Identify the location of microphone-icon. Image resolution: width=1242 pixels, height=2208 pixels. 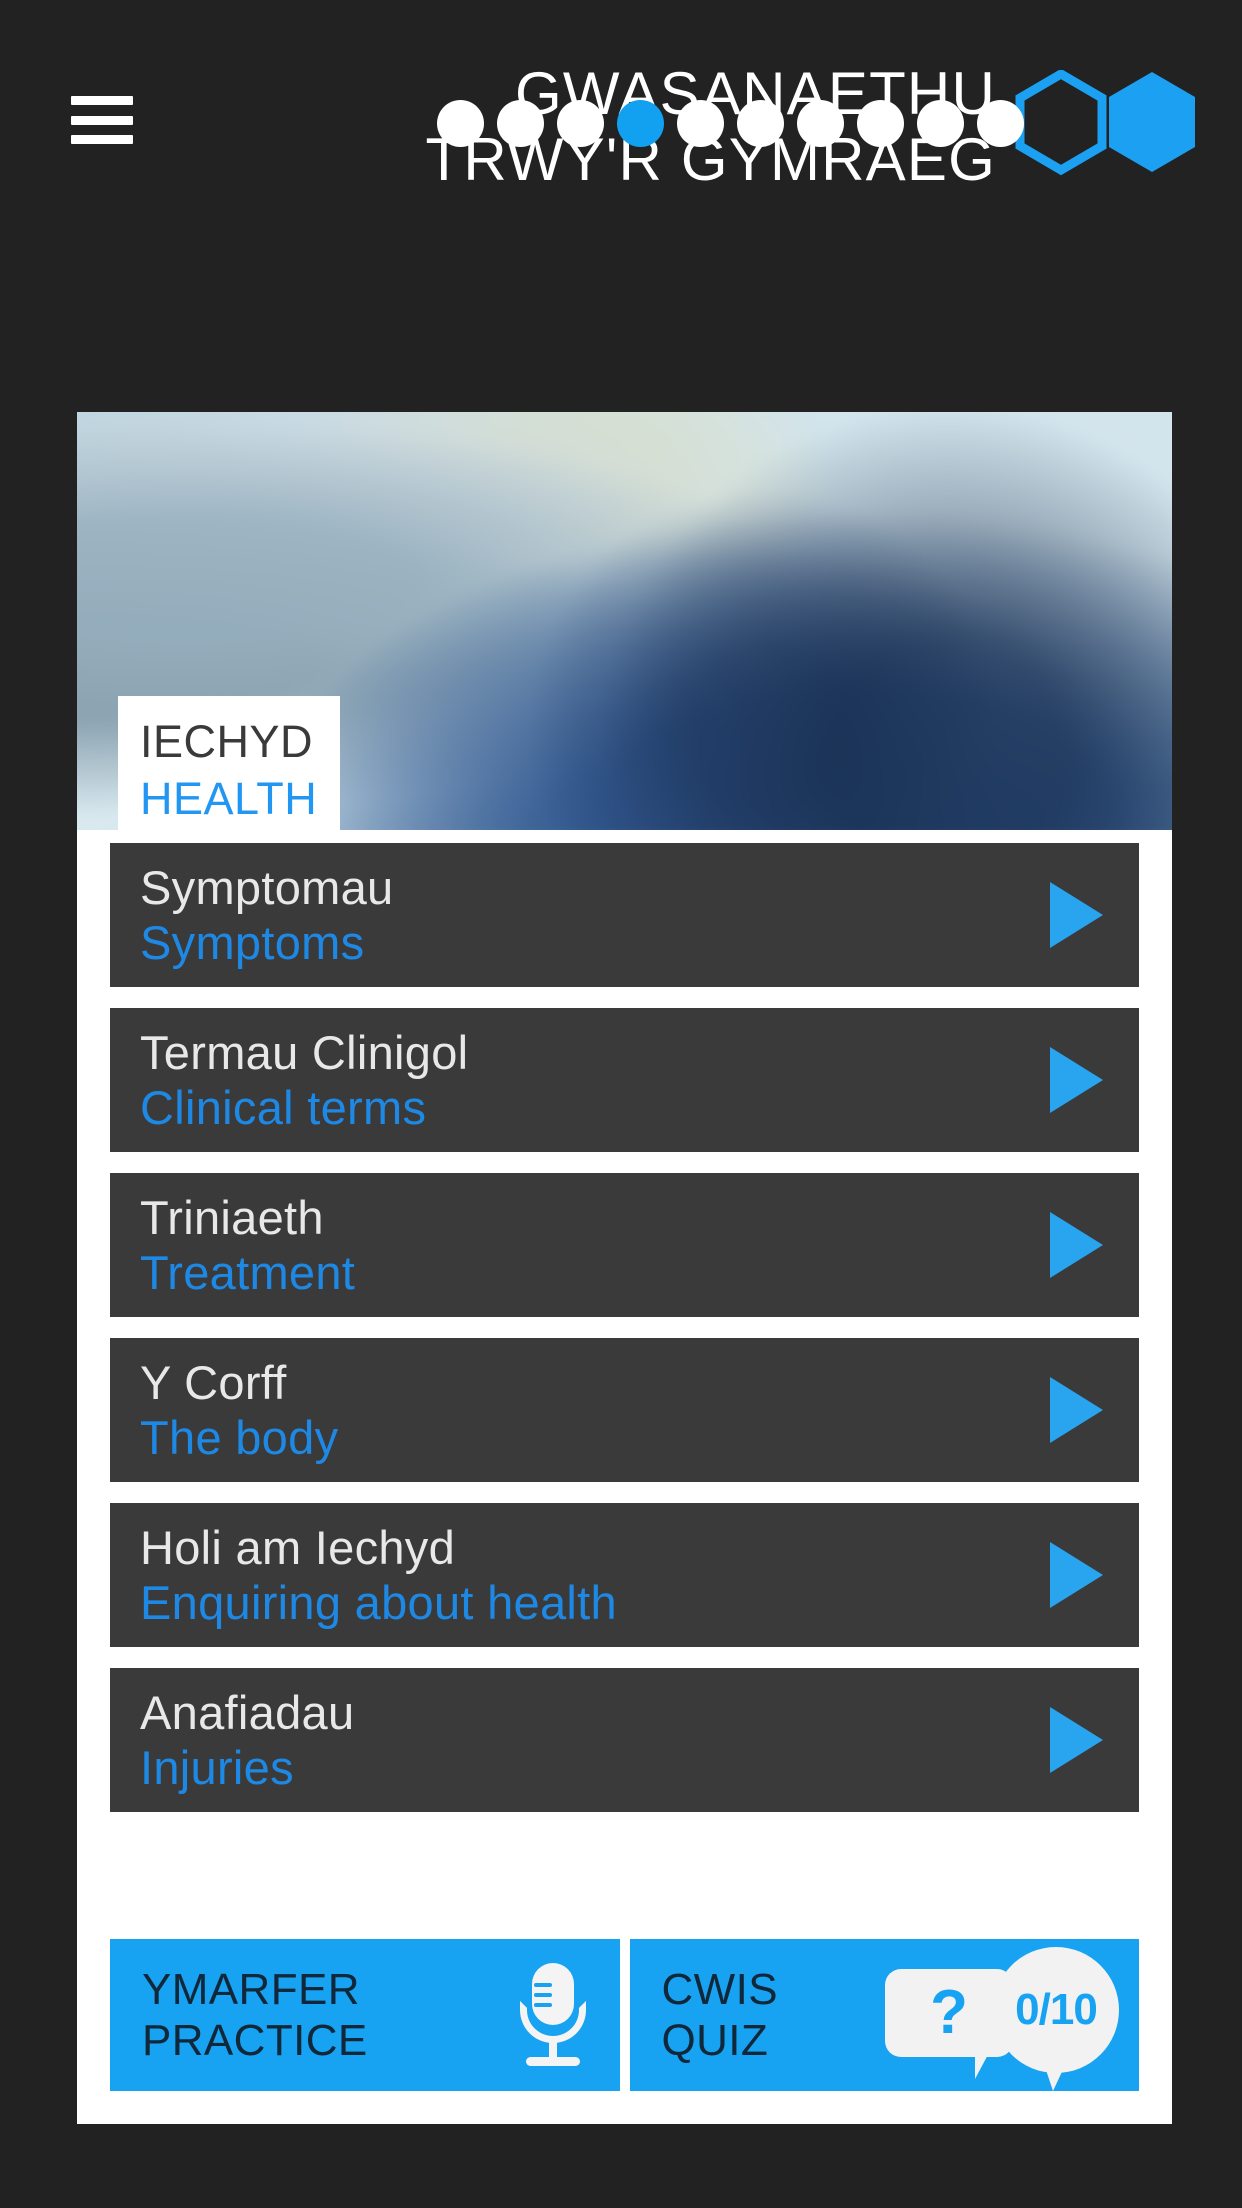
(552, 2015).